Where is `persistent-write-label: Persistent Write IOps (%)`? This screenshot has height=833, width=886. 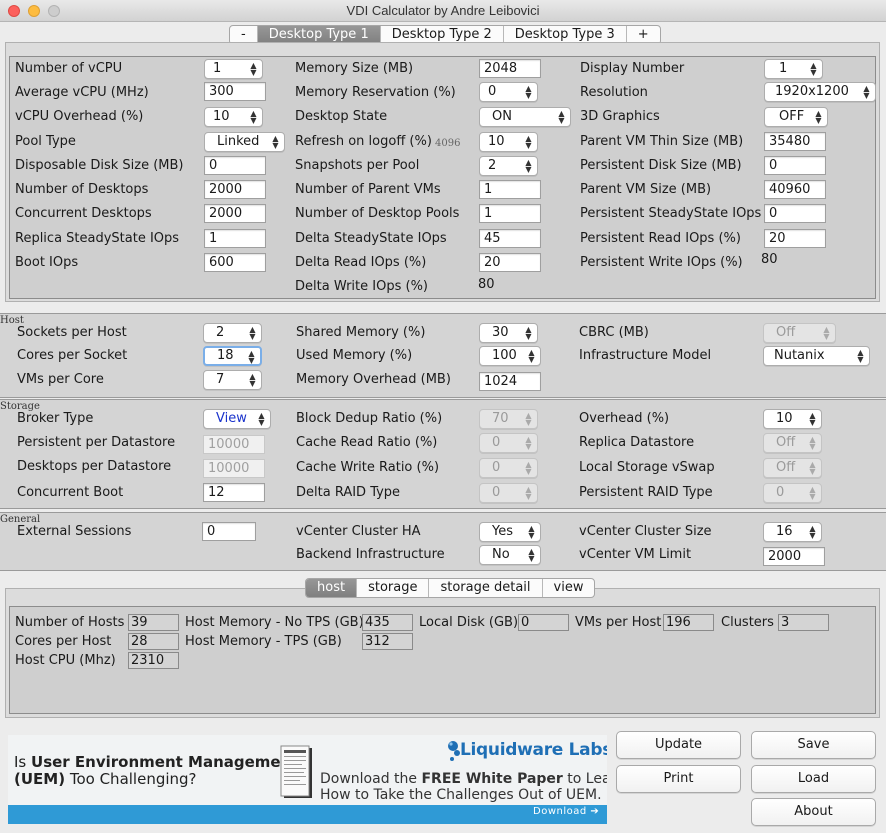
persistent-write-label: Persistent Write IOps (%) is located at coordinates (661, 262).